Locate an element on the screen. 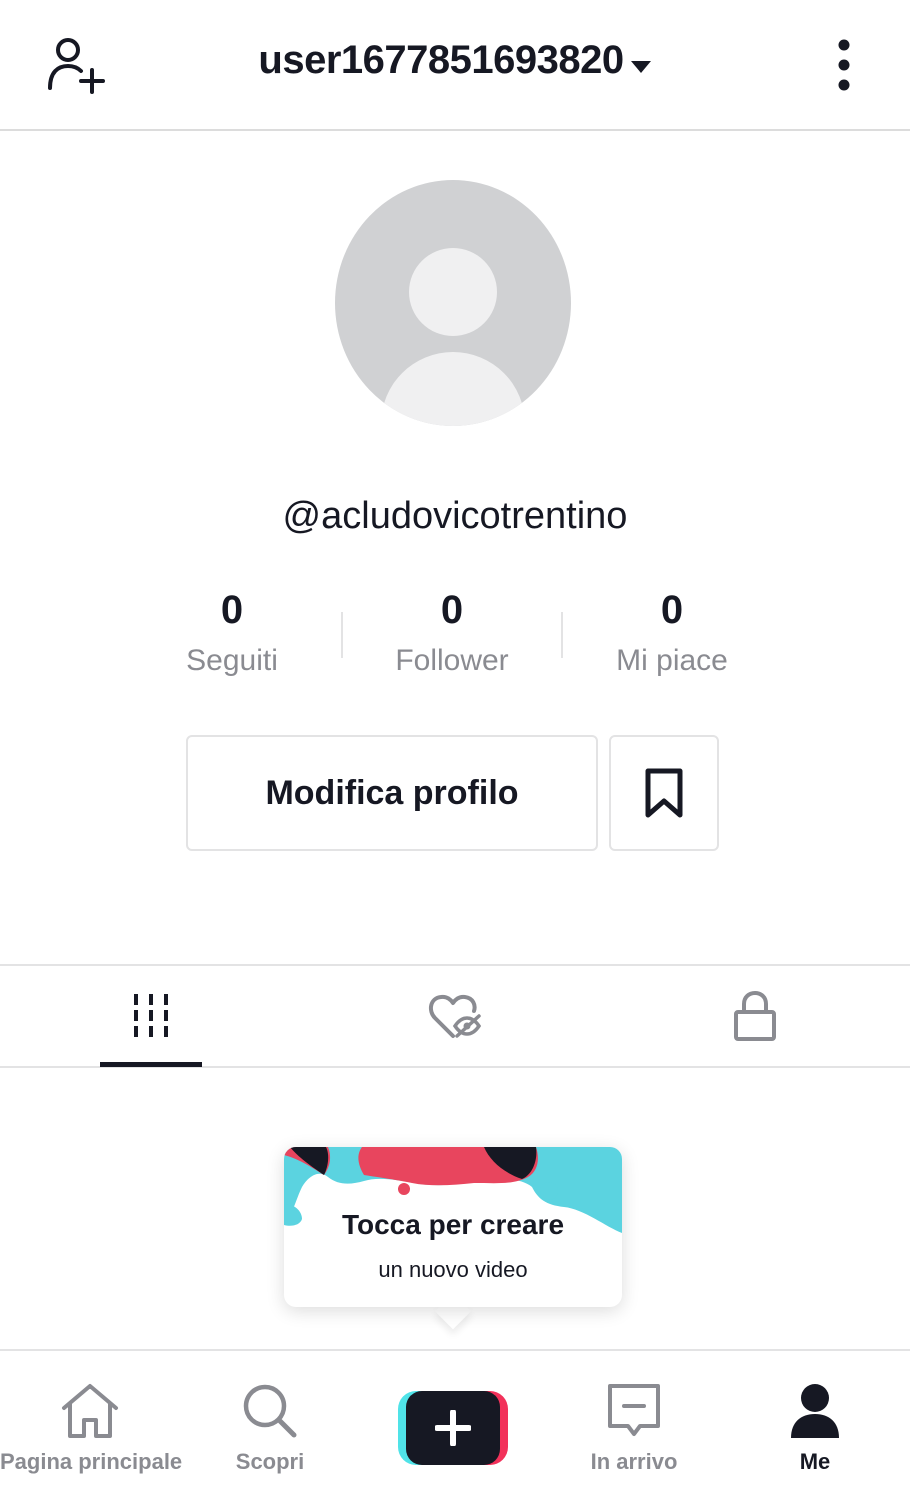 Image resolution: width=910 pixels, height=1506 pixels. profile-handle: @acludovicotrentino is located at coordinates (455, 516).